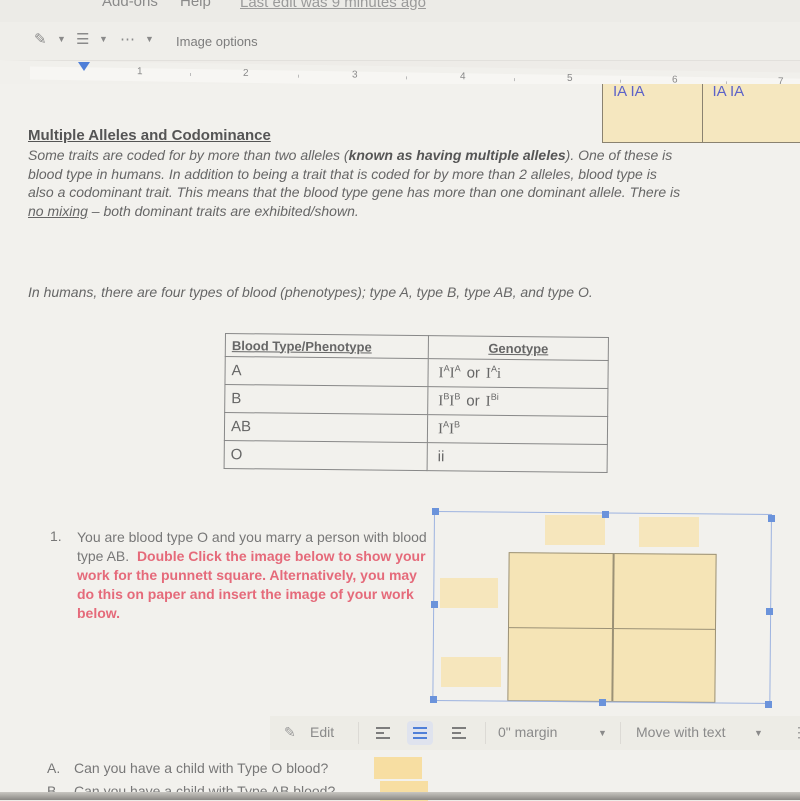  I want to click on table-row: B IBIBorIBi, so click(416, 401).